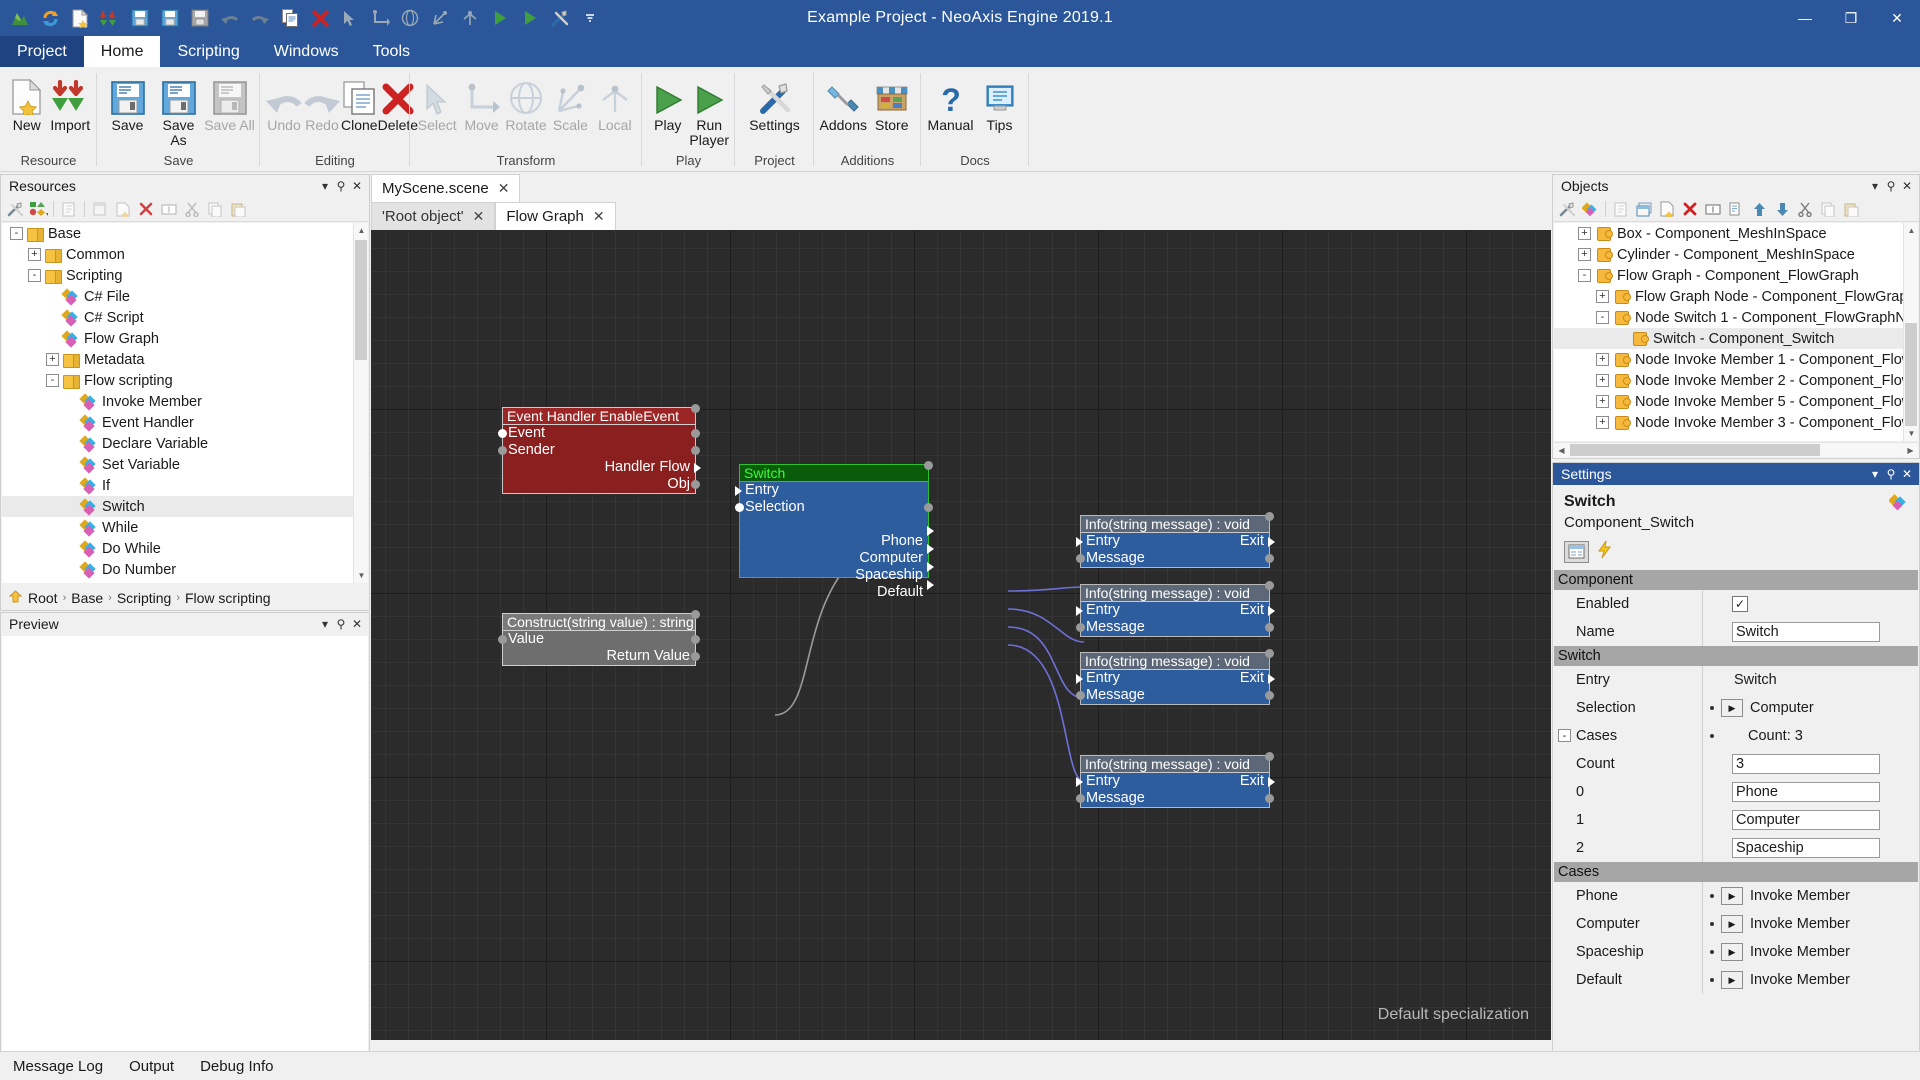 This screenshot has height=1080, width=1920. Describe the element at coordinates (122, 51) in the screenshot. I see `ribbon-tab-home: Home` at that location.